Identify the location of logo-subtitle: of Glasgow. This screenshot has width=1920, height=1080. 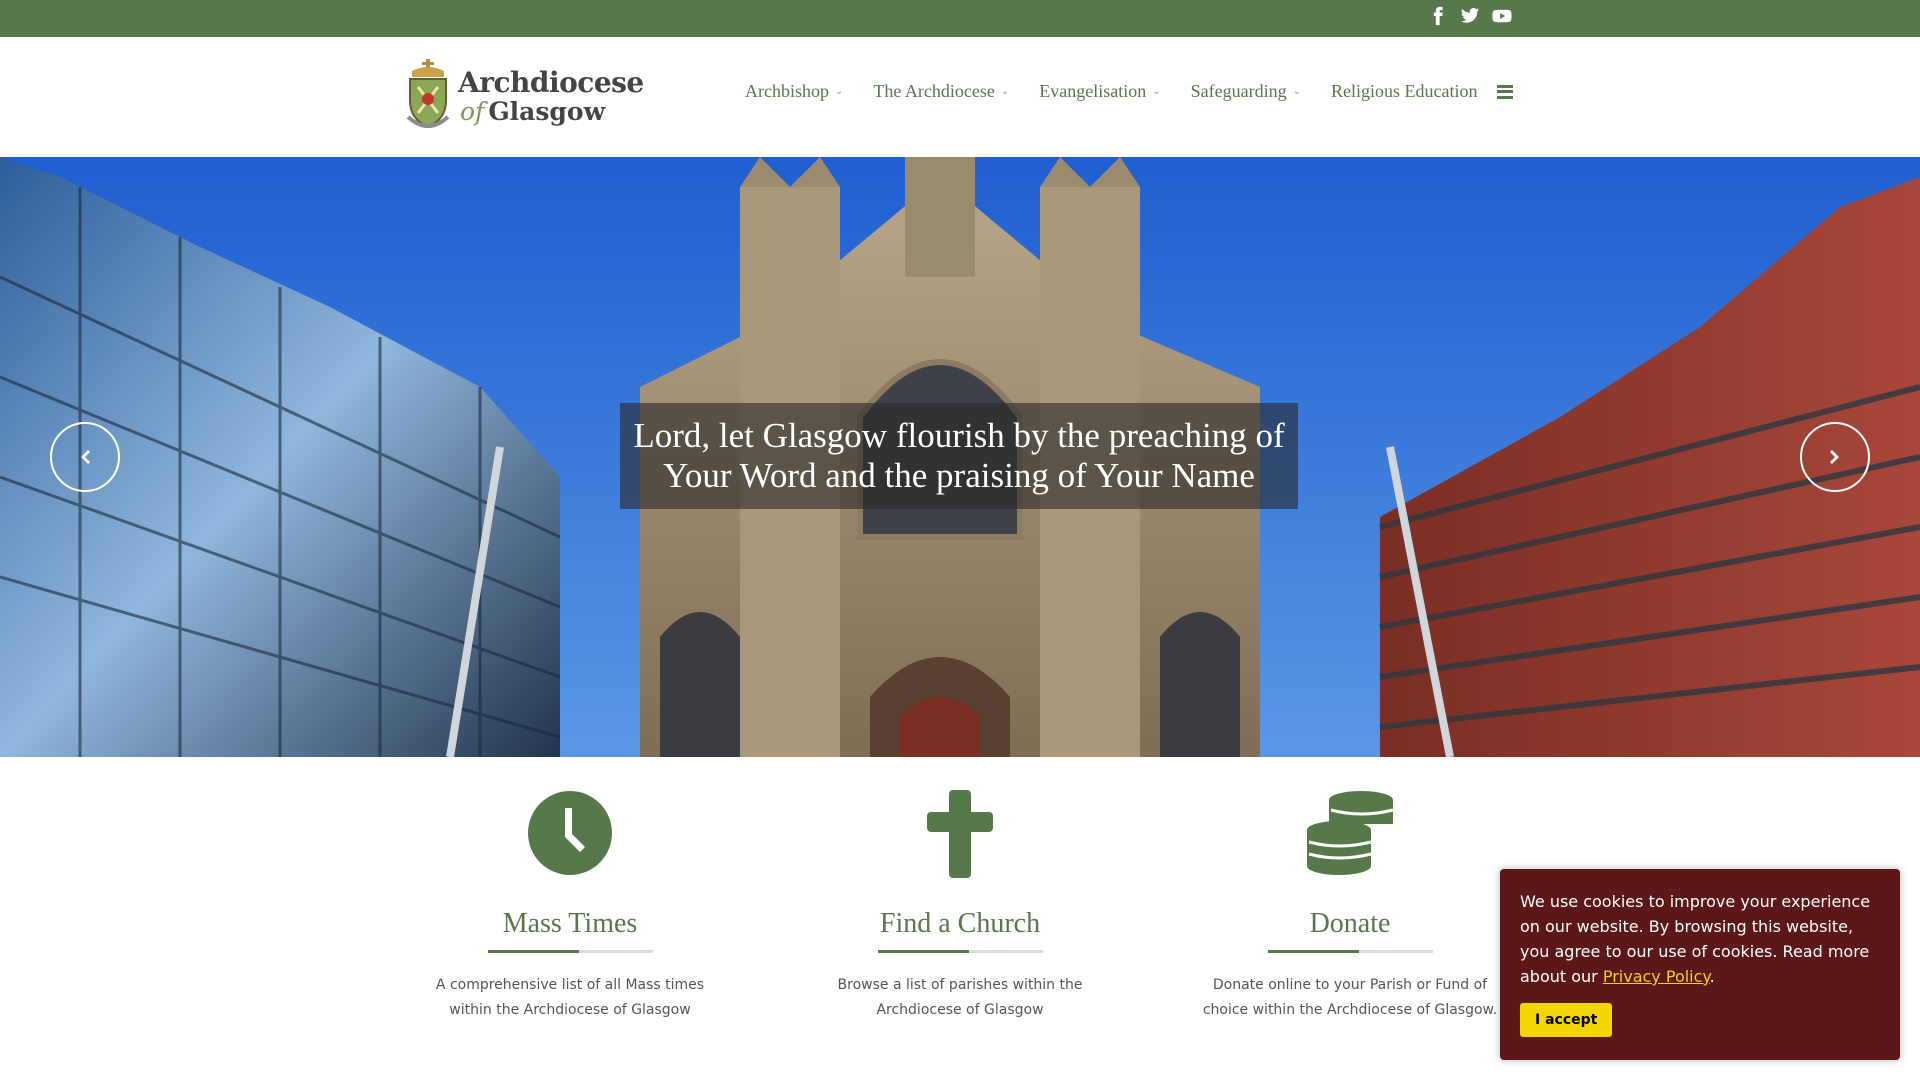
(551, 111).